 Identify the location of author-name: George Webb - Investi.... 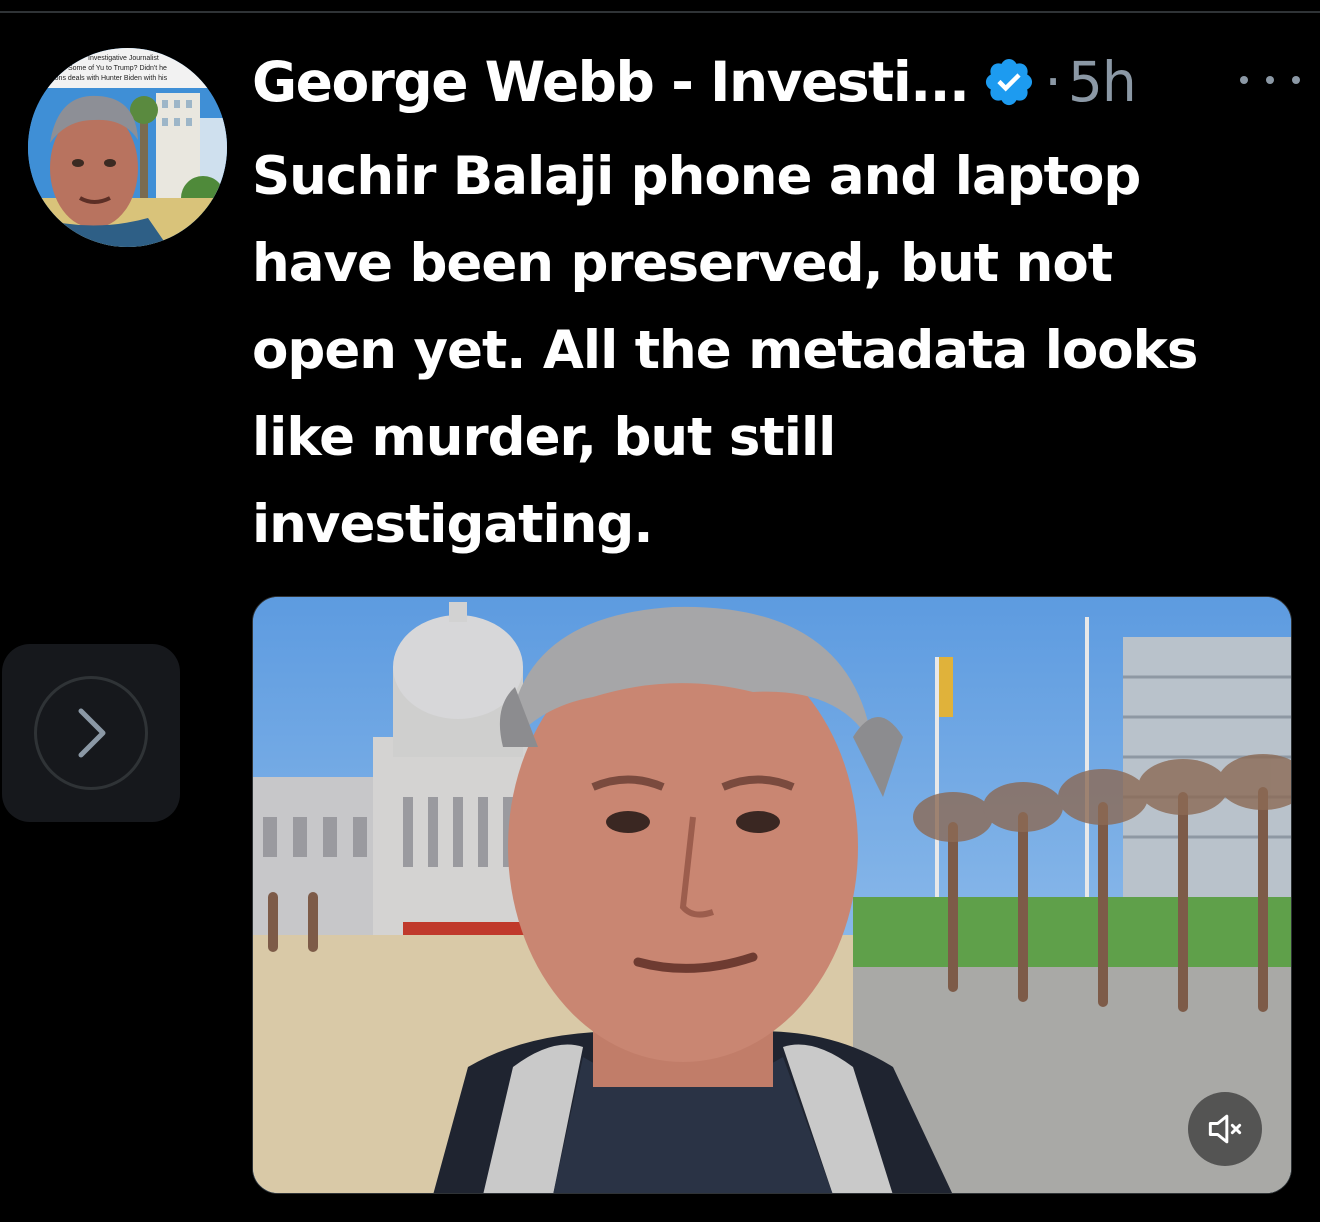
(611, 82).